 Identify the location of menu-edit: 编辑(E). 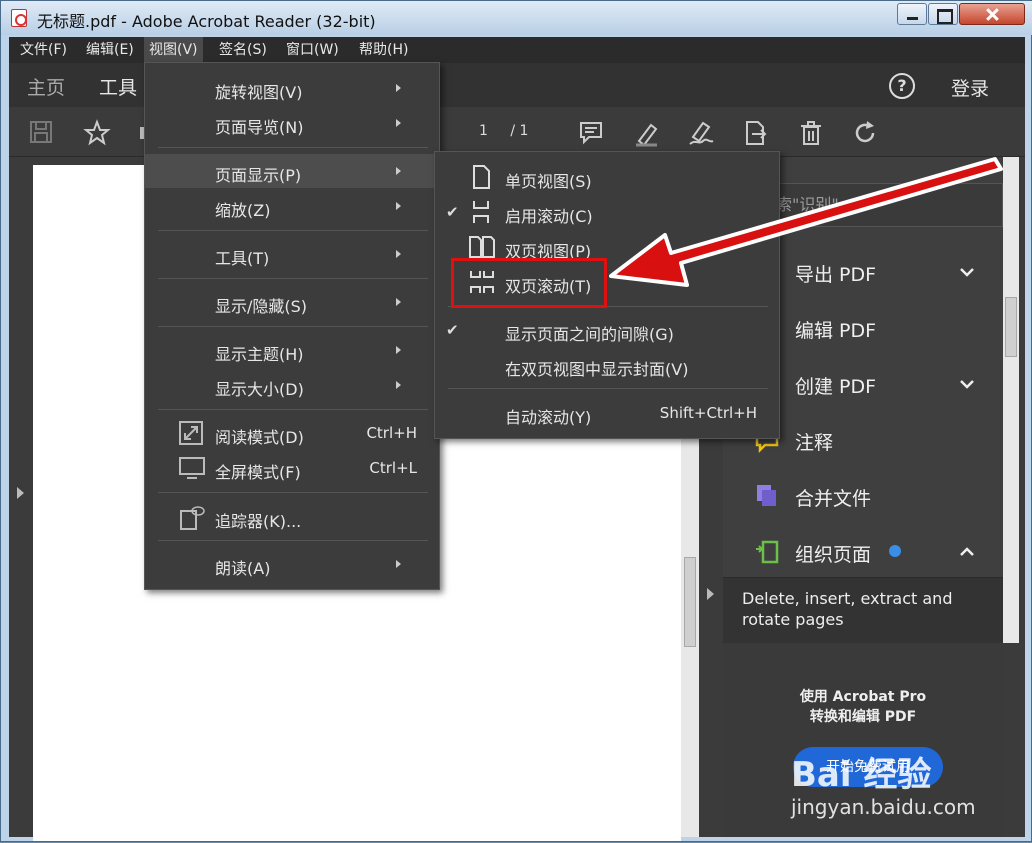
(110, 50).